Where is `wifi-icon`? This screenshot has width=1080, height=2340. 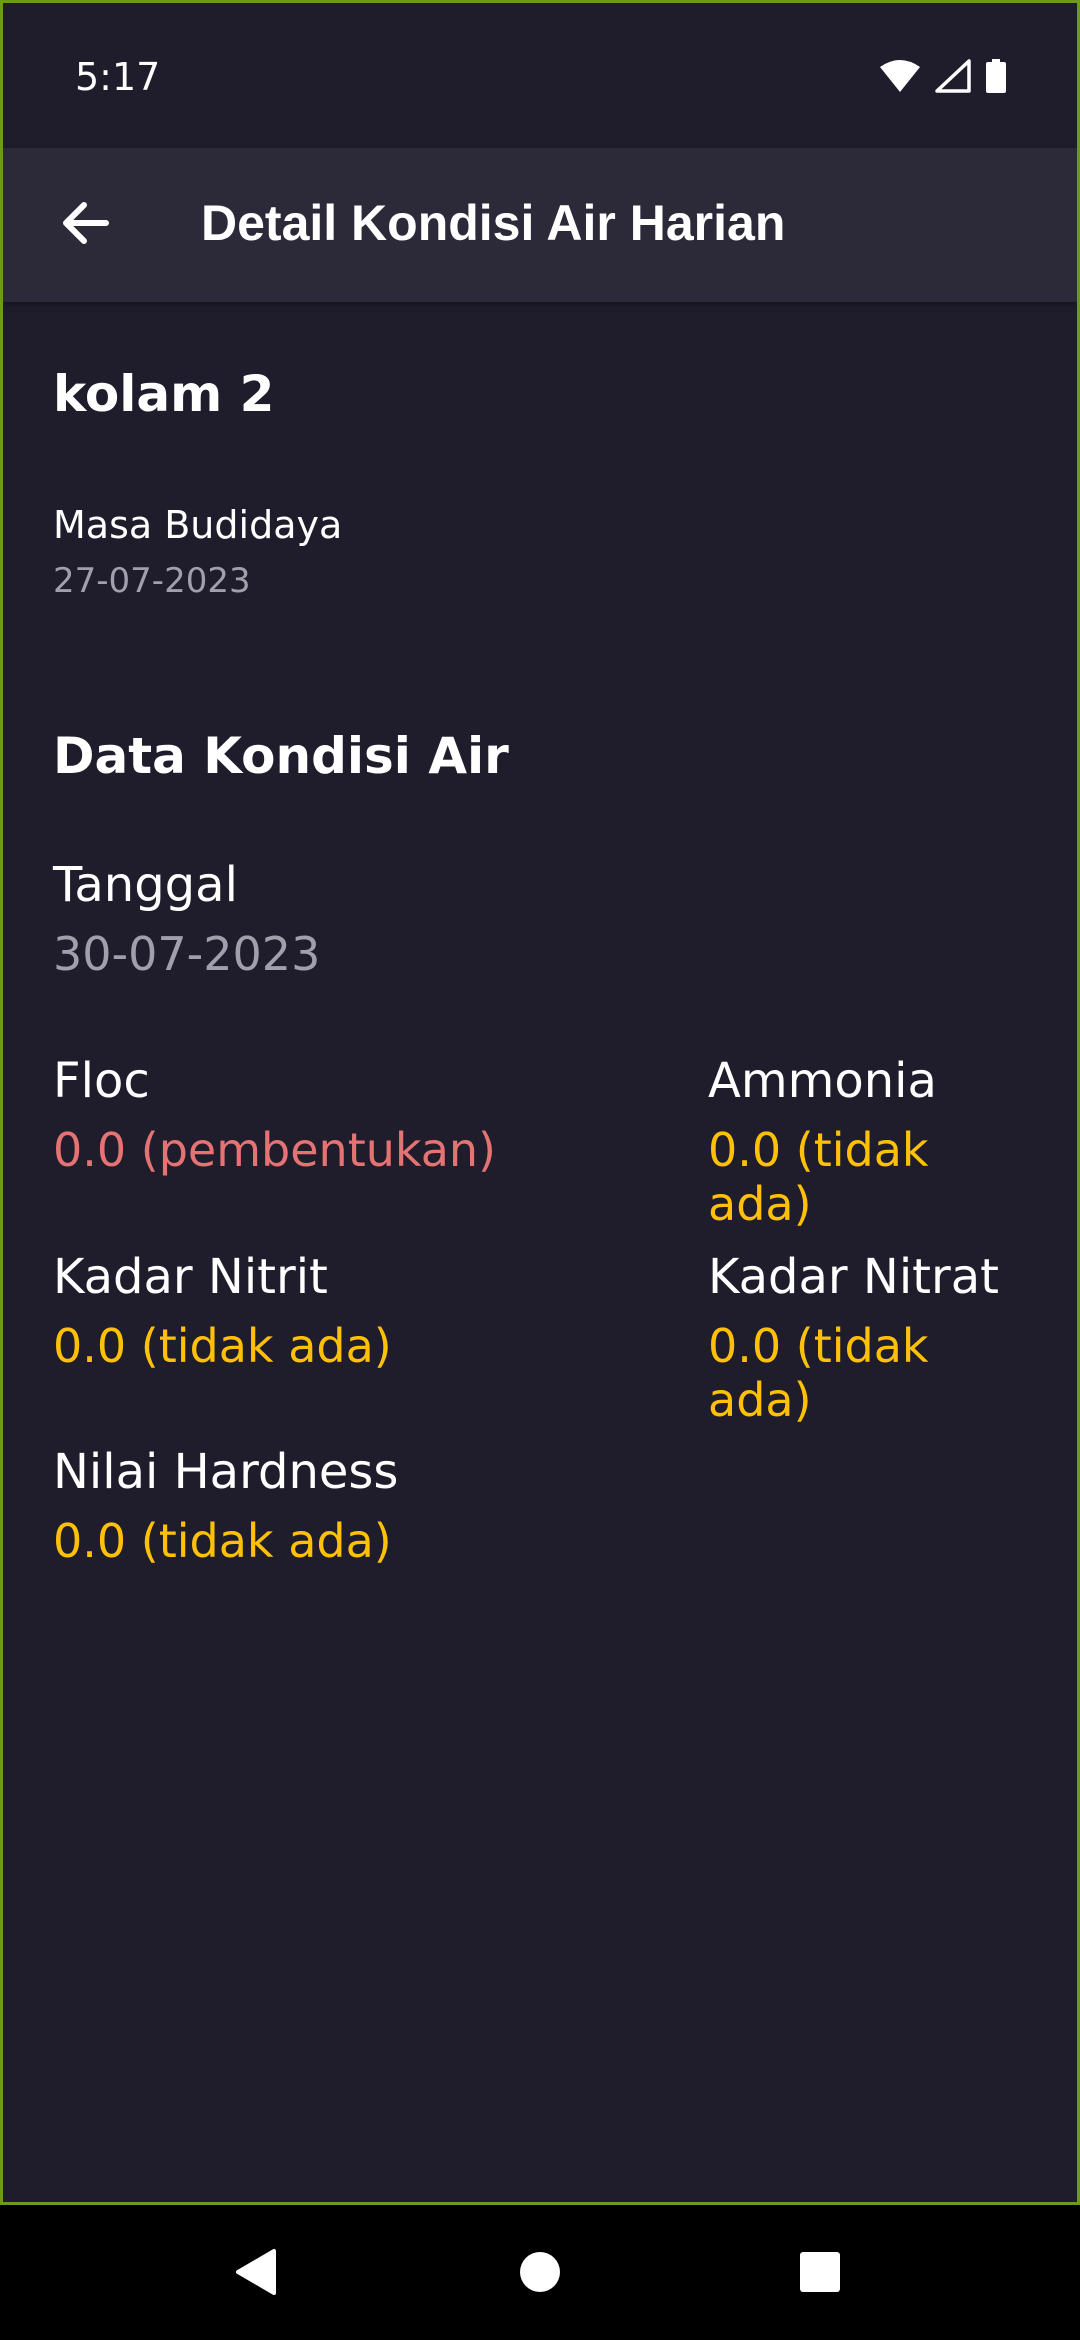 wifi-icon is located at coordinates (900, 78).